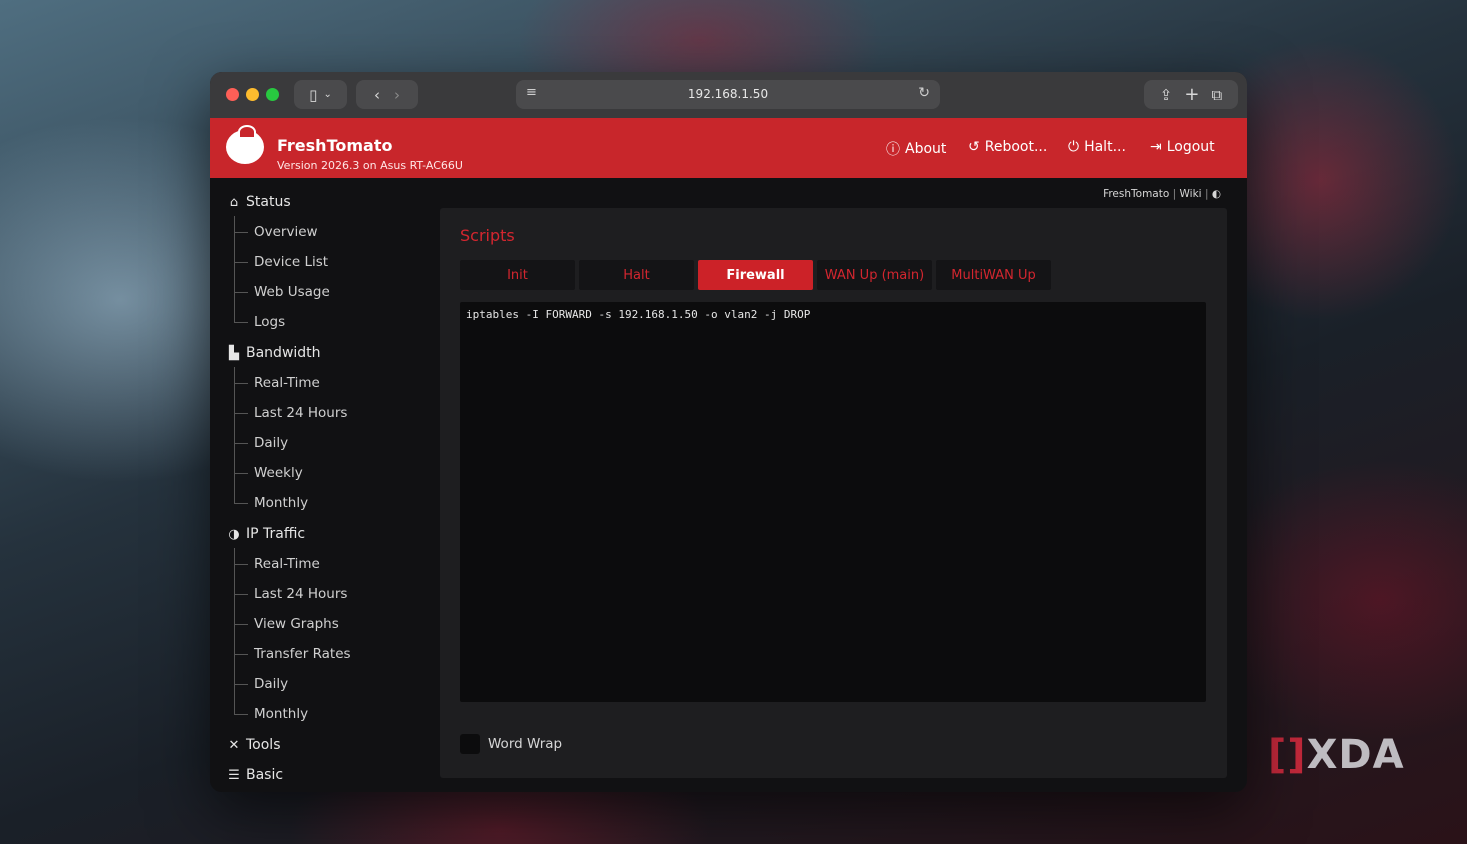  What do you see at coordinates (234, 745) in the screenshot?
I see `tools-icon: ✕` at bounding box center [234, 745].